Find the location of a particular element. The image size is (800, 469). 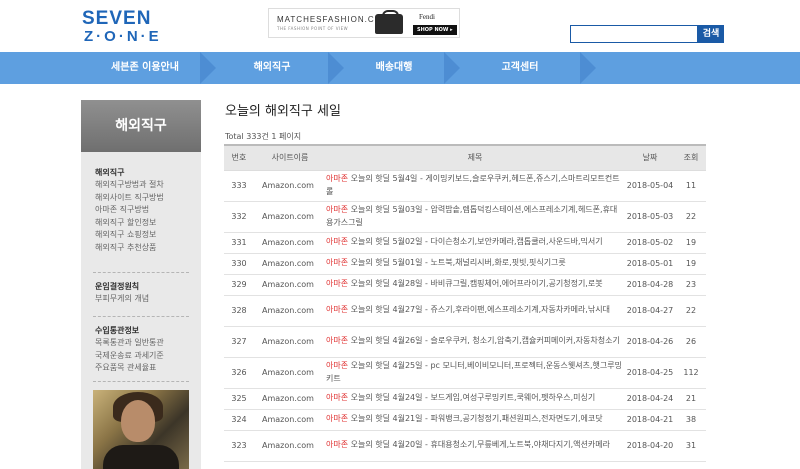

row-number: 326 is located at coordinates (239, 373).